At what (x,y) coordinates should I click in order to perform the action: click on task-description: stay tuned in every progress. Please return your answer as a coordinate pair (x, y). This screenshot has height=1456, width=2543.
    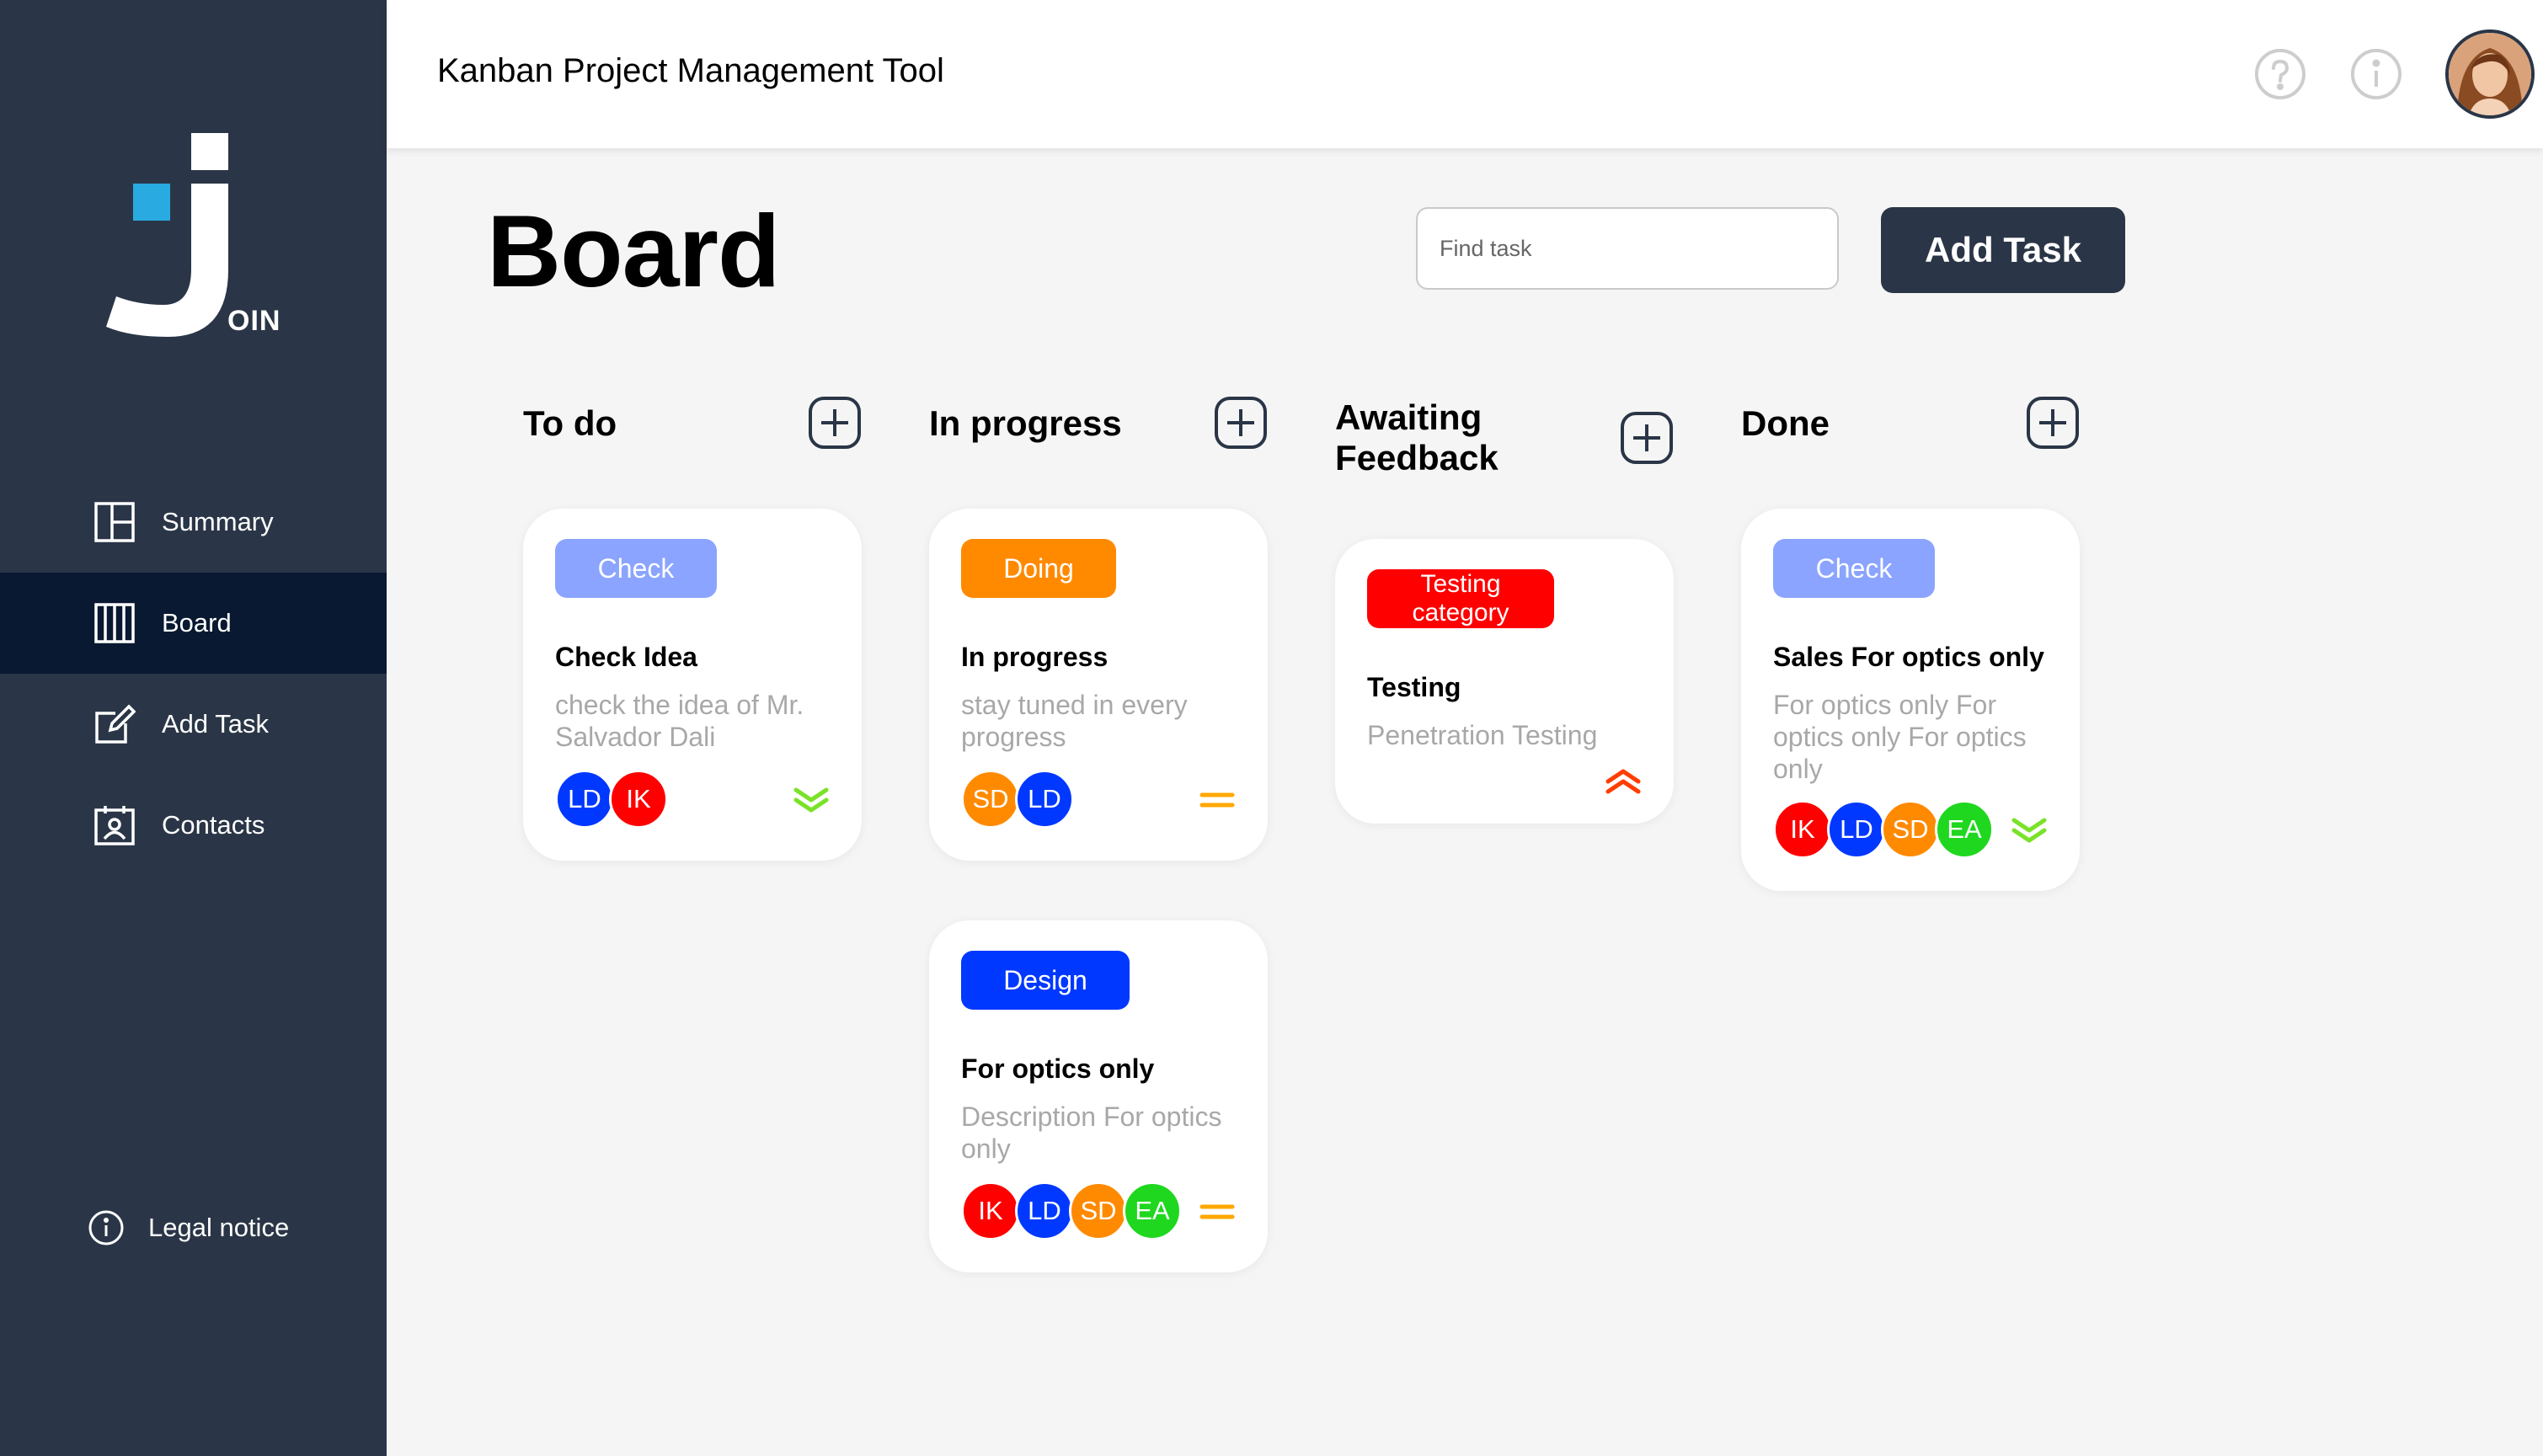
    Looking at the image, I should click on (1074, 721).